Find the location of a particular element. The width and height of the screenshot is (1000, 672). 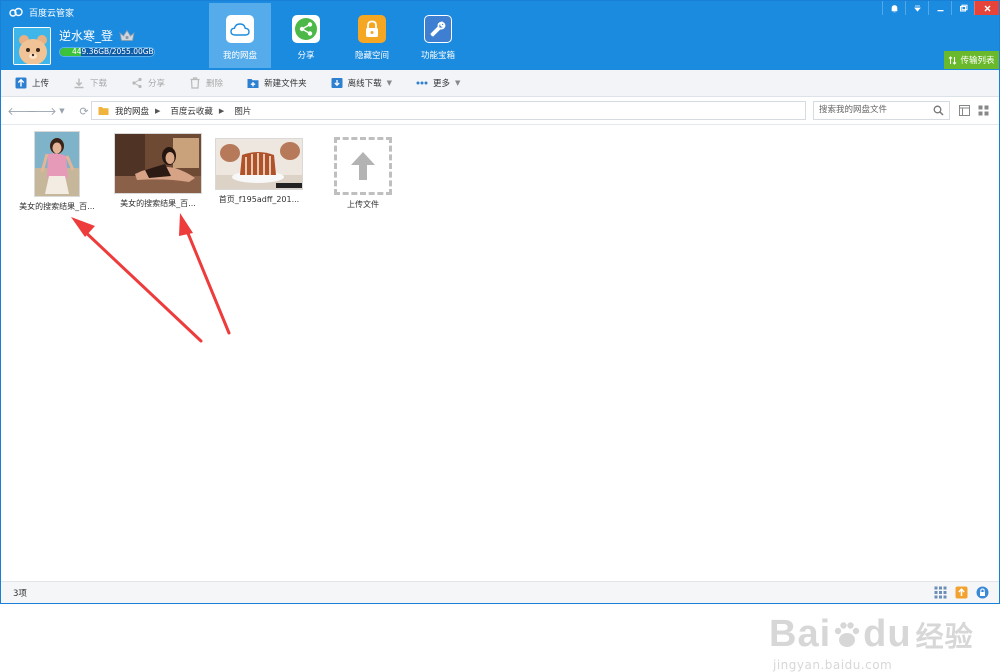

tab-hidden-space: 隐藏空间 is located at coordinates (372, 35).